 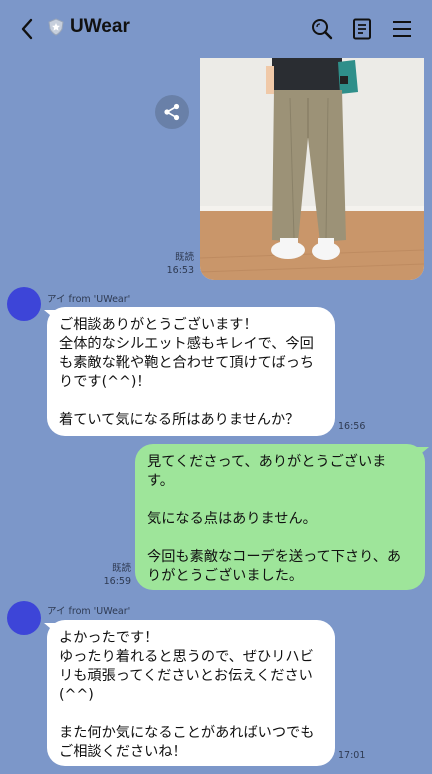 I want to click on chevron-left-icon, so click(x=27, y=29).